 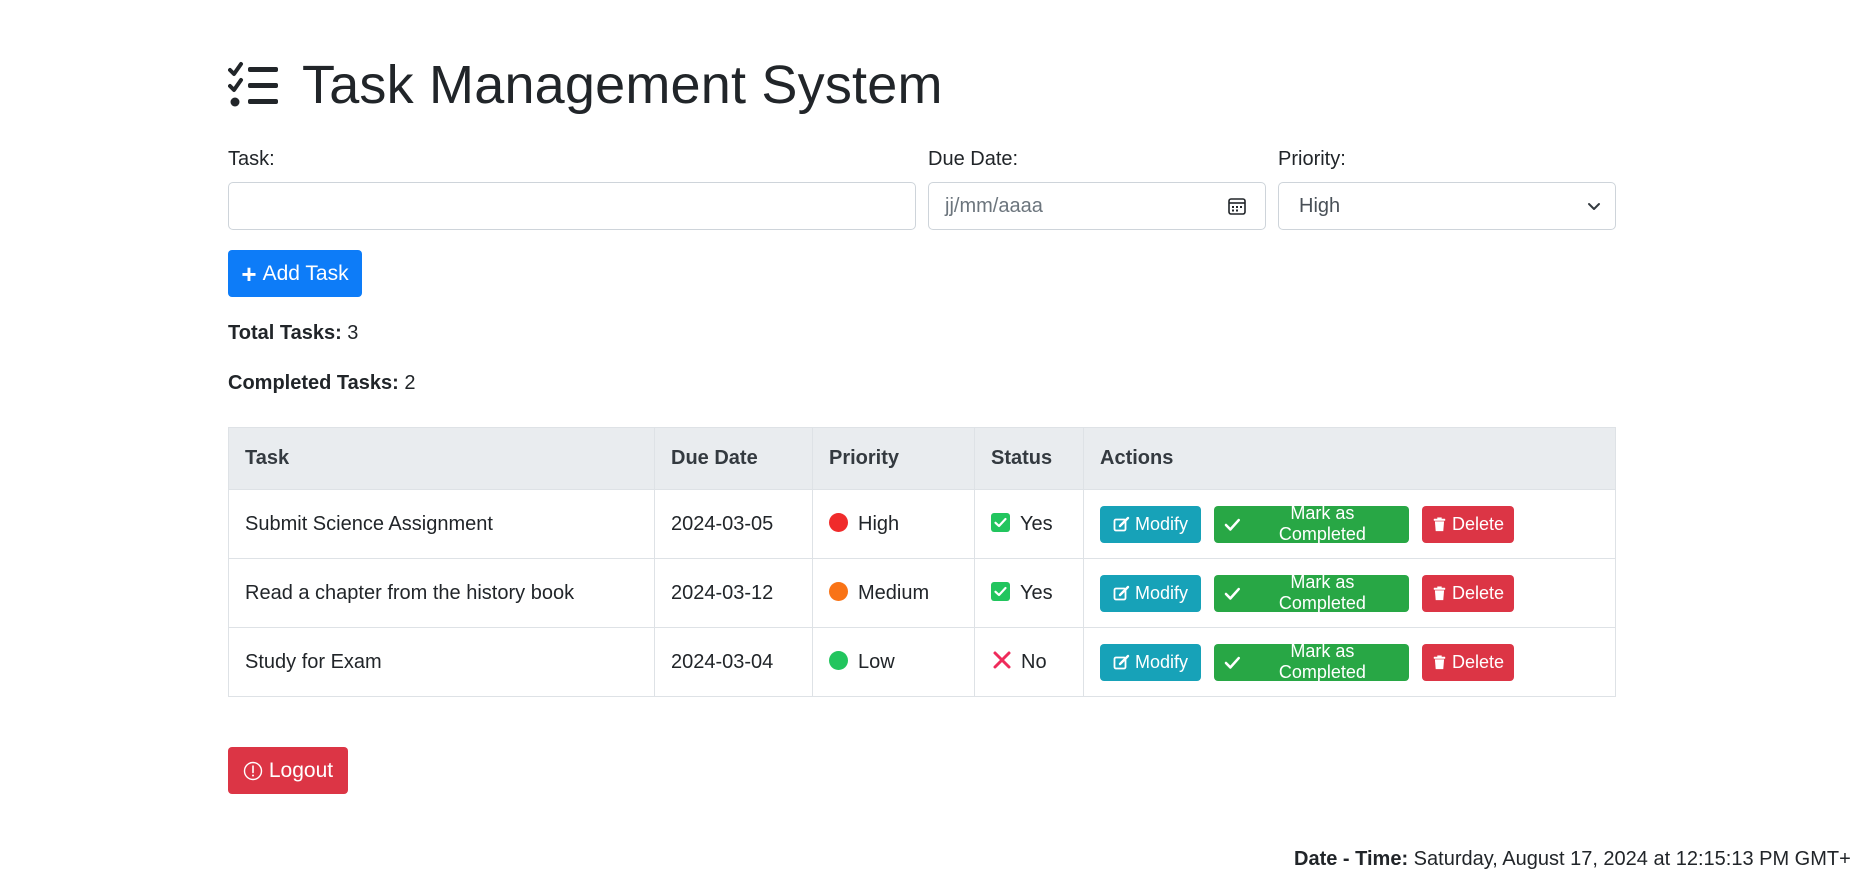 I want to click on total-tasks-label: Total Tasks:, so click(x=285, y=333).